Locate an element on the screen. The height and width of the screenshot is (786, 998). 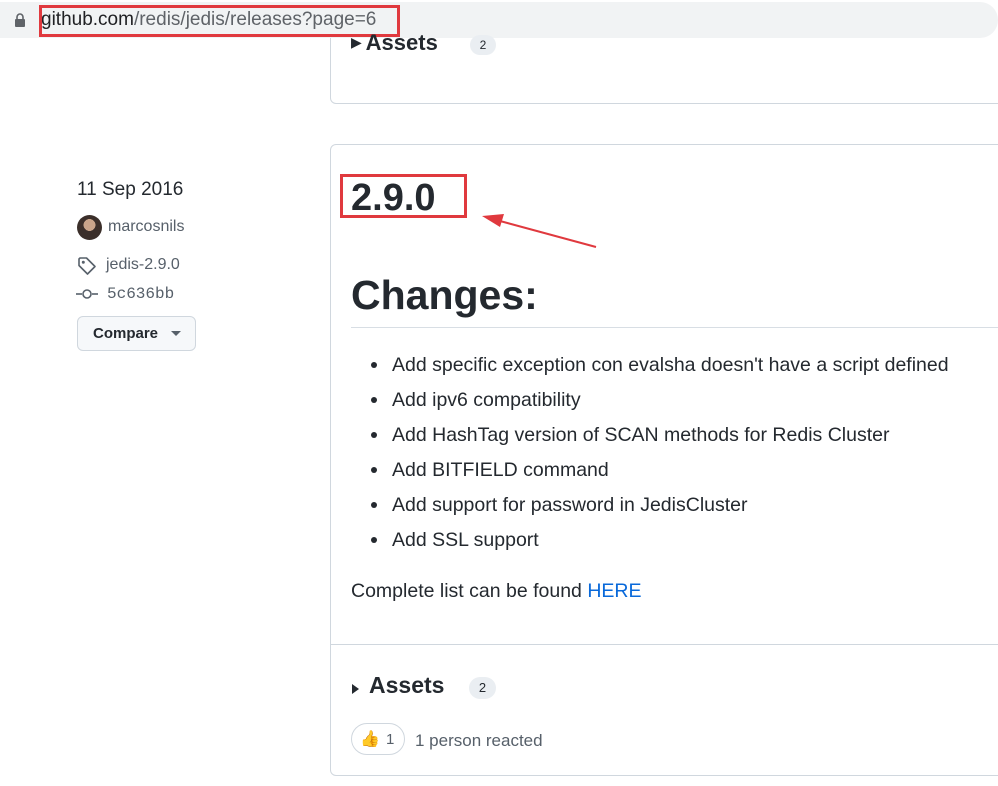
previous-assets-toggle: ▶ Assets is located at coordinates (394, 43).